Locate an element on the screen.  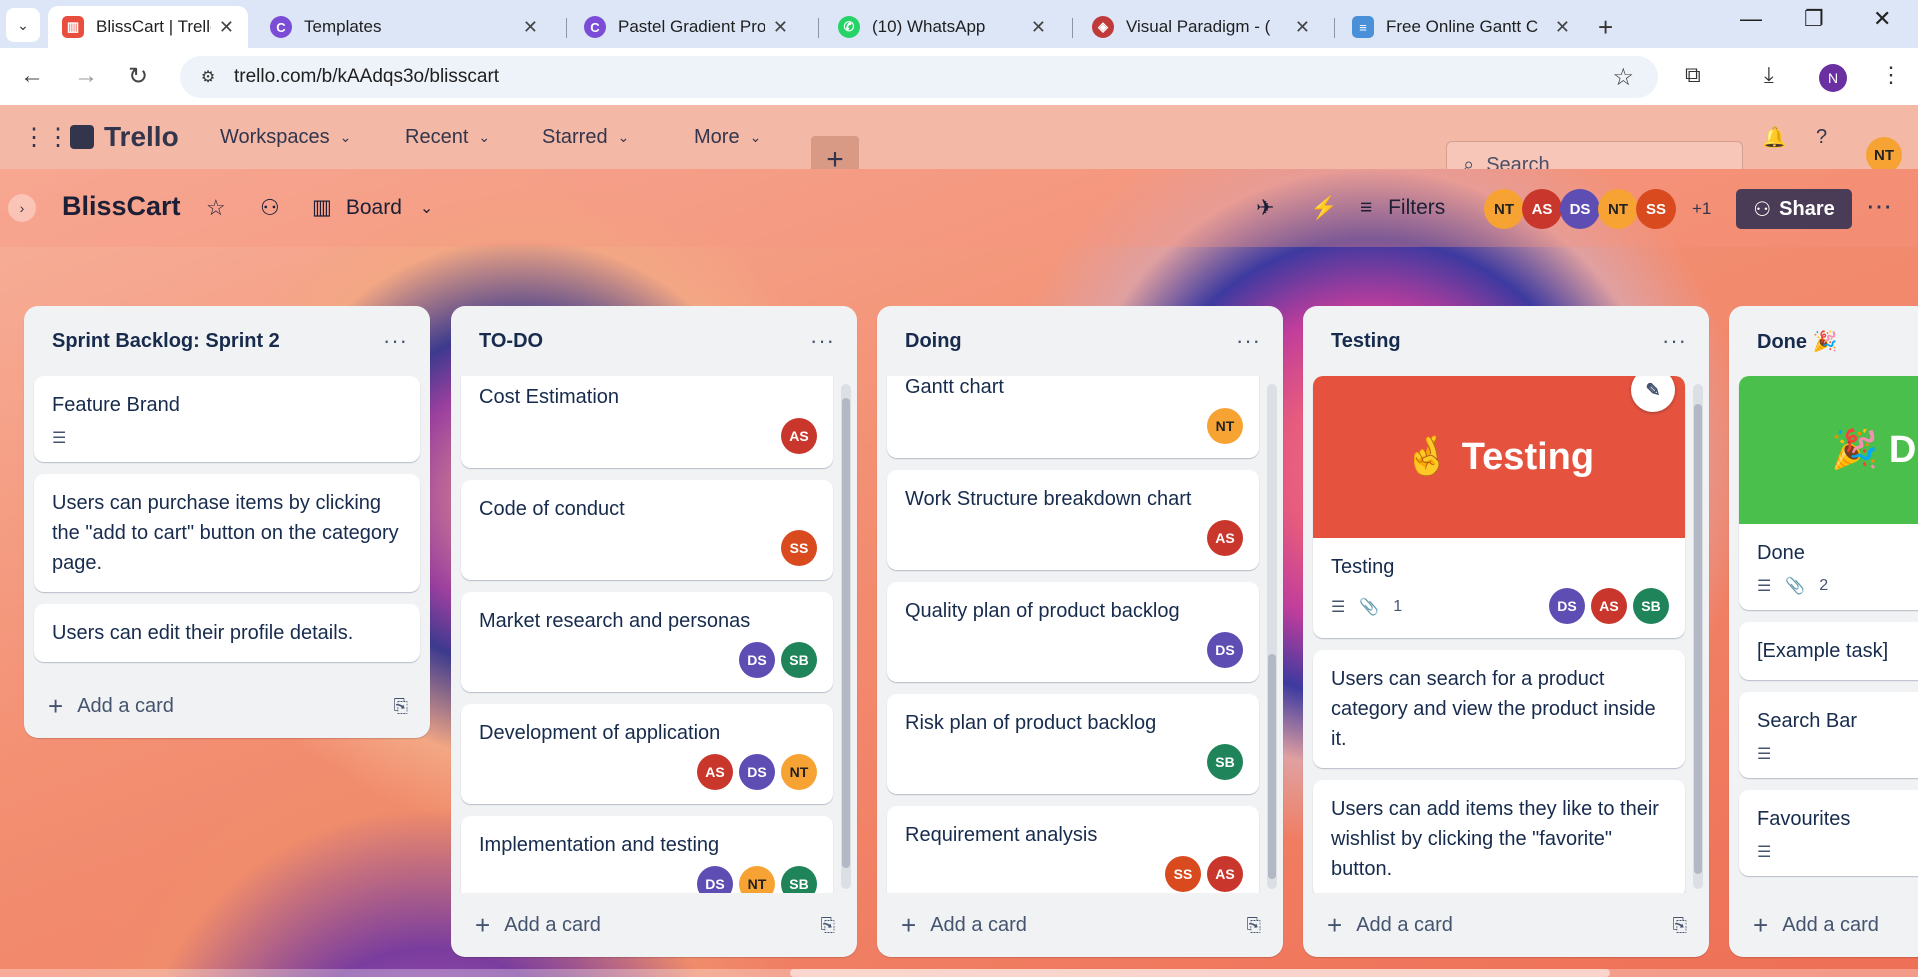
card: Favourites ☰ is located at coordinates (1828, 833).